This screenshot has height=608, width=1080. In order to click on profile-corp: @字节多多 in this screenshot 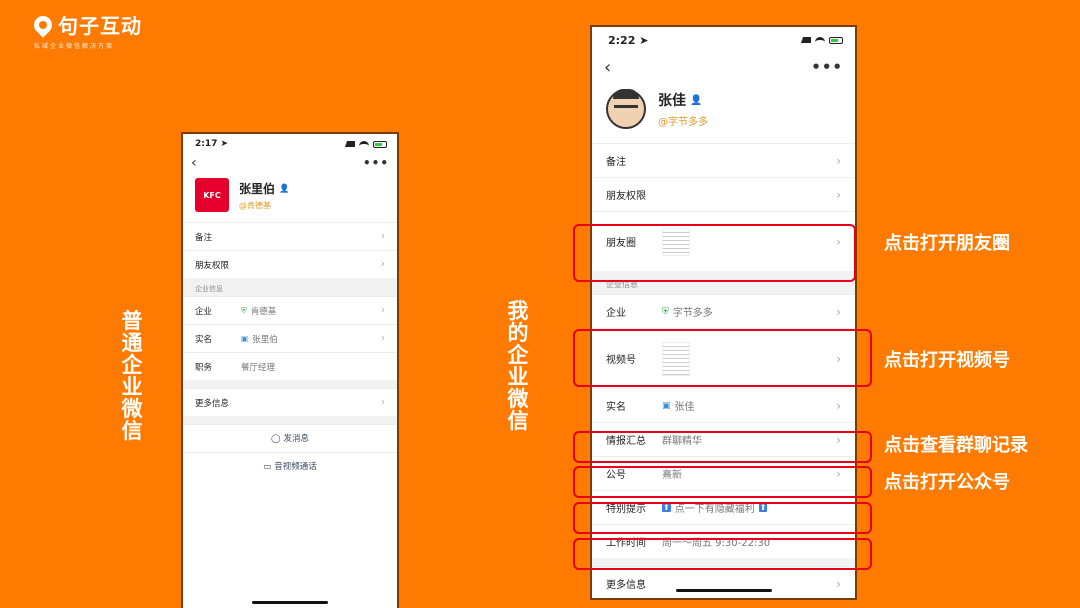, I will do `click(683, 122)`.